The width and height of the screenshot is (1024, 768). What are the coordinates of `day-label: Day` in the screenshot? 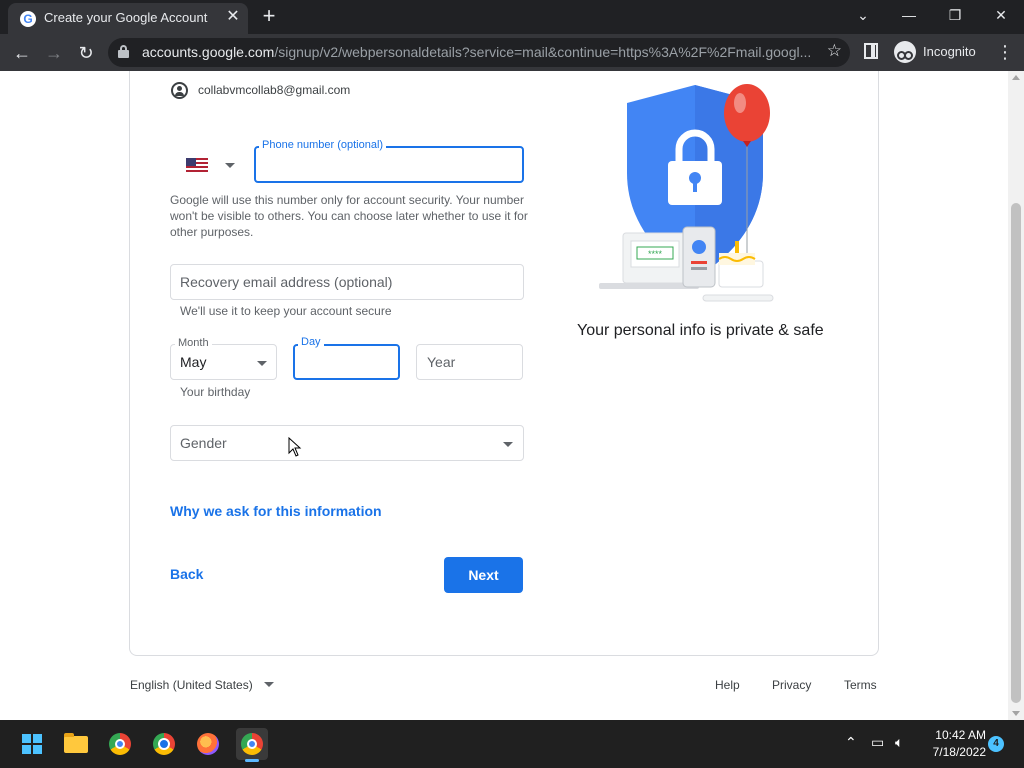 It's located at (311, 342).